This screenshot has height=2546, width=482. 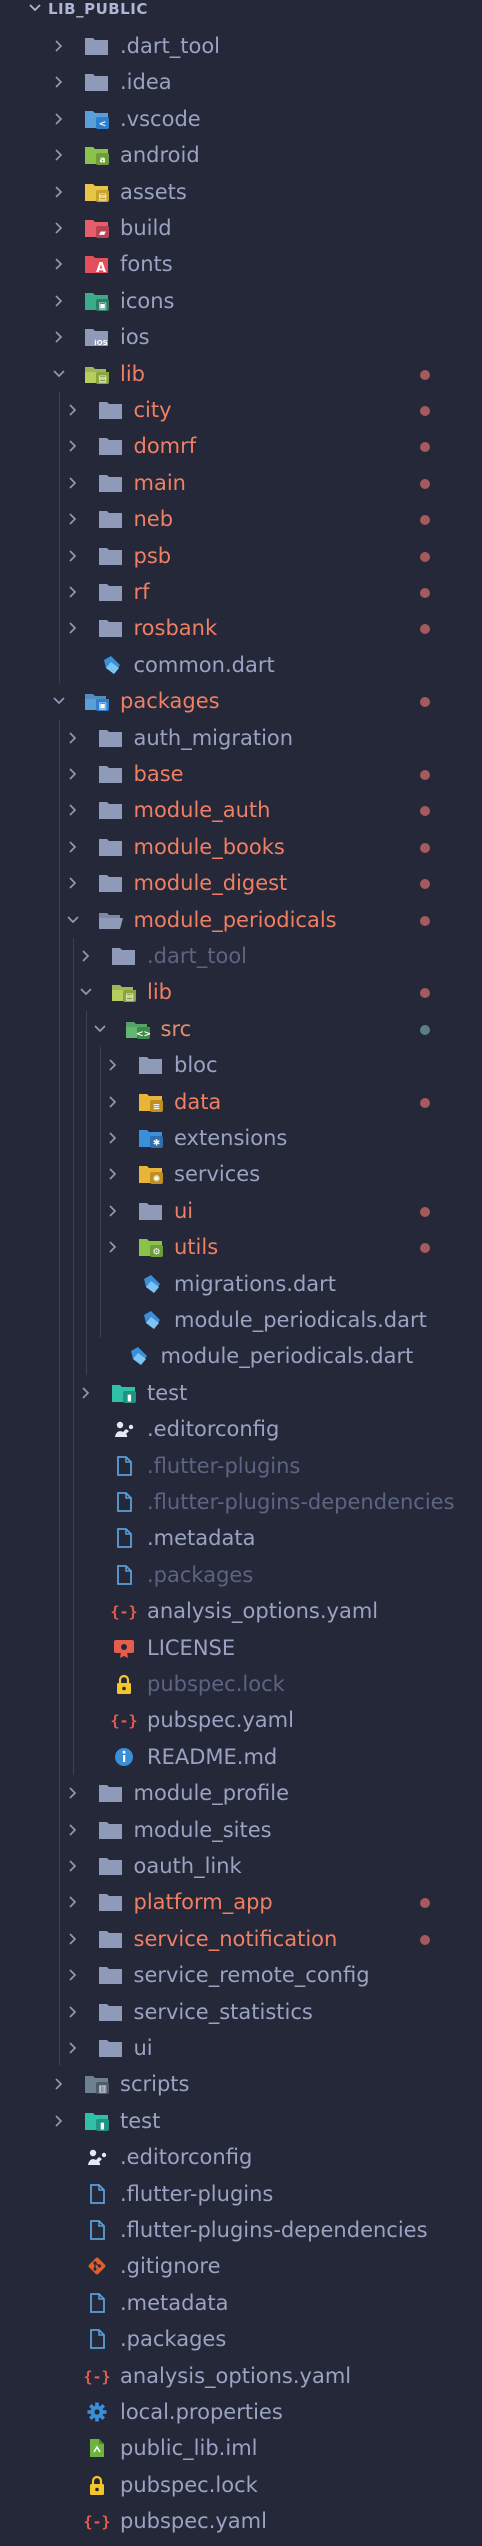 What do you see at coordinates (241, 738) in the screenshot?
I see `tree-folder-row: auth_migration` at bounding box center [241, 738].